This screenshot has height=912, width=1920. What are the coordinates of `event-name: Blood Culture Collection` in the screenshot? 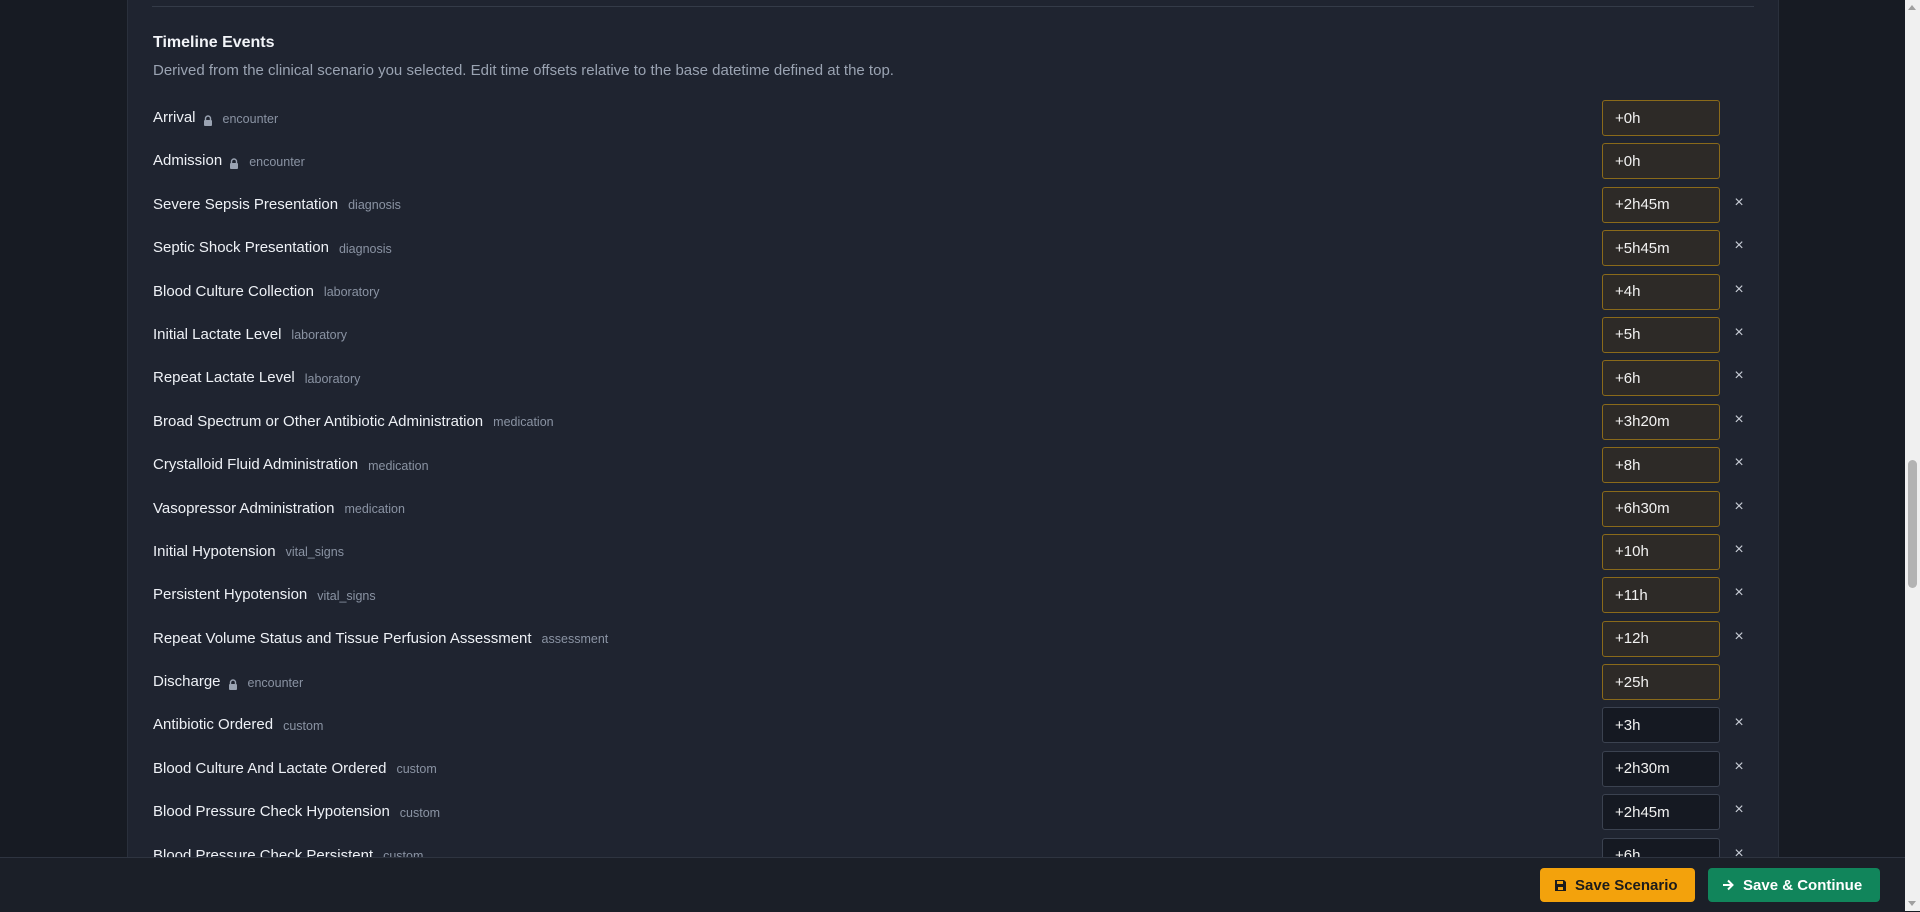 It's located at (233, 291).